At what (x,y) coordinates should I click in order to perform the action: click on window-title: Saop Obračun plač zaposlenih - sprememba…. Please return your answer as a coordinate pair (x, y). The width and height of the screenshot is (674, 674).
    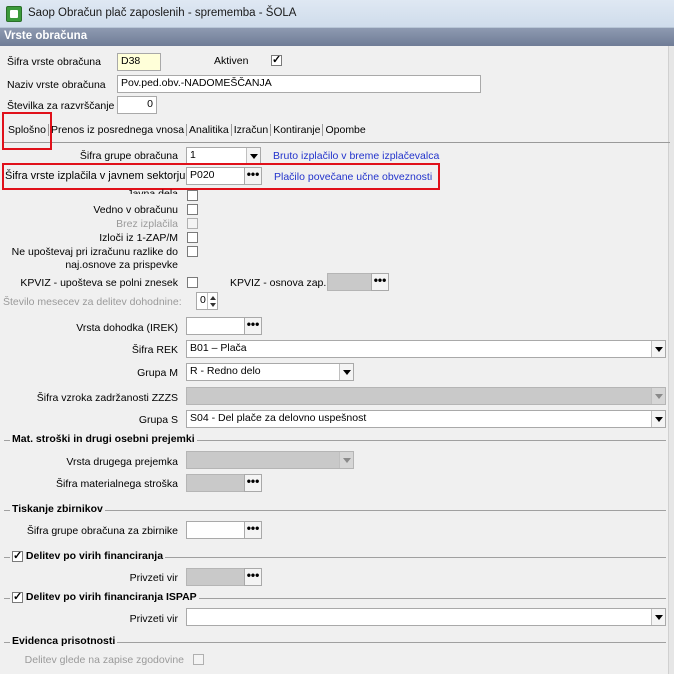
    Looking at the image, I should click on (162, 13).